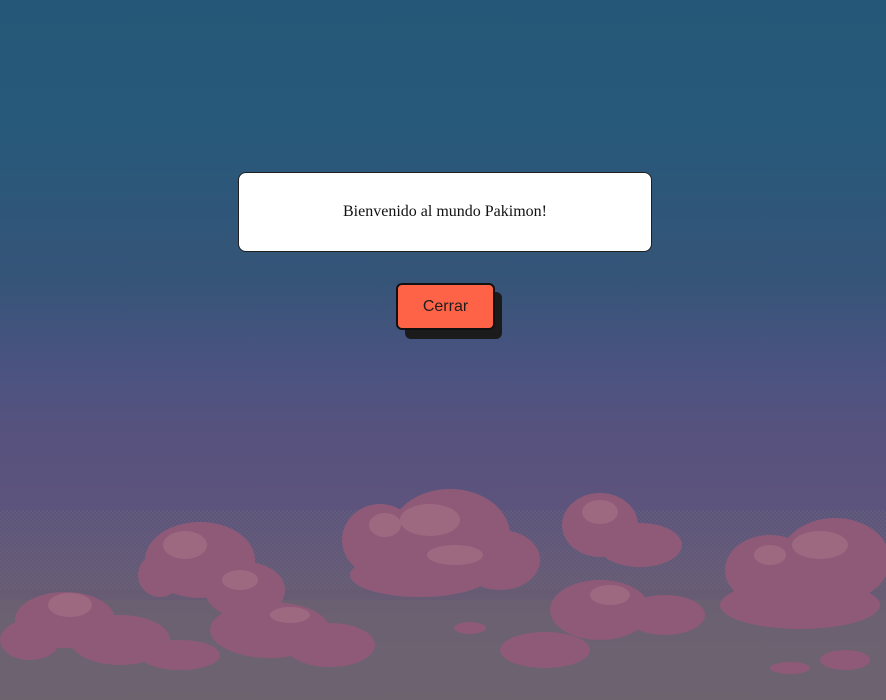 The height and width of the screenshot is (700, 886). What do you see at coordinates (445, 306) in the screenshot?
I see `close-button: Cerrar` at bounding box center [445, 306].